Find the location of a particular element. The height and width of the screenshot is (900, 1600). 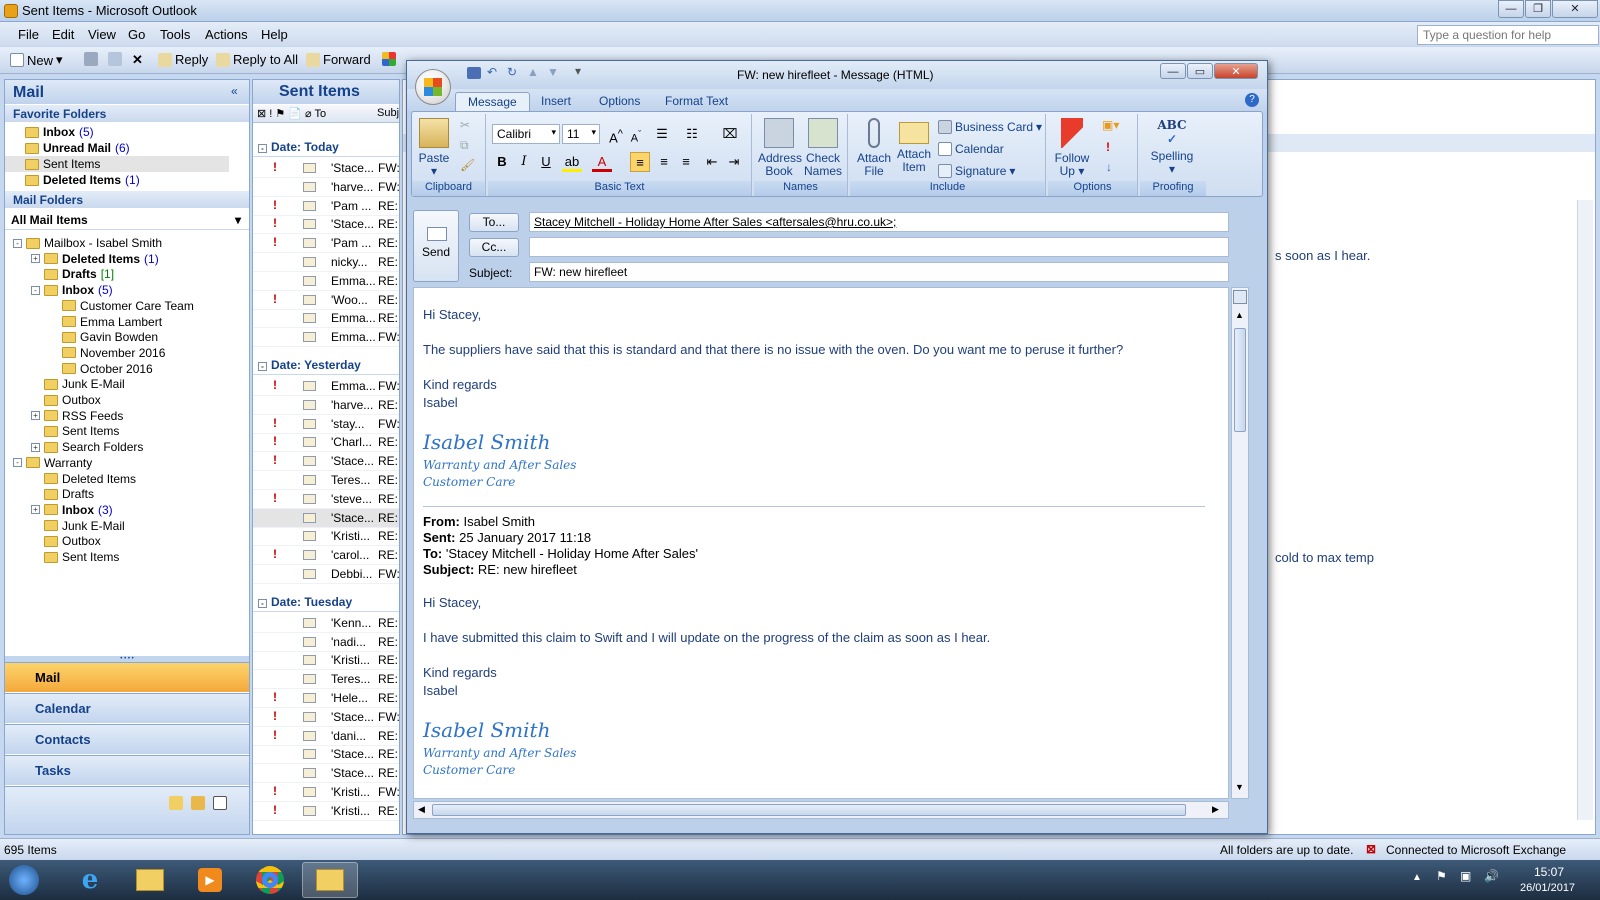

nav-button-contacts: Contacts is located at coordinates (127, 739).